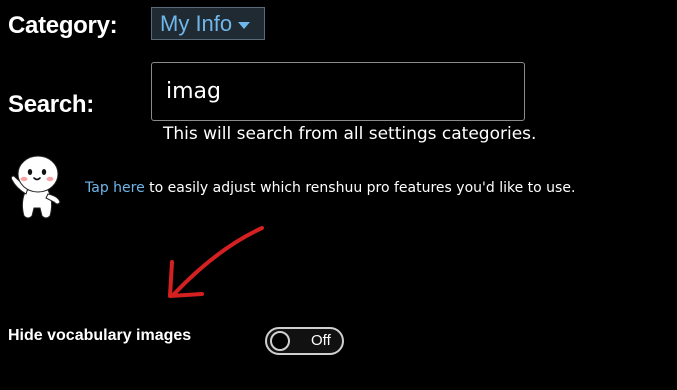 The width and height of the screenshot is (677, 390). Describe the element at coordinates (321, 340) in the screenshot. I see `toggle-state-text: Off` at that location.